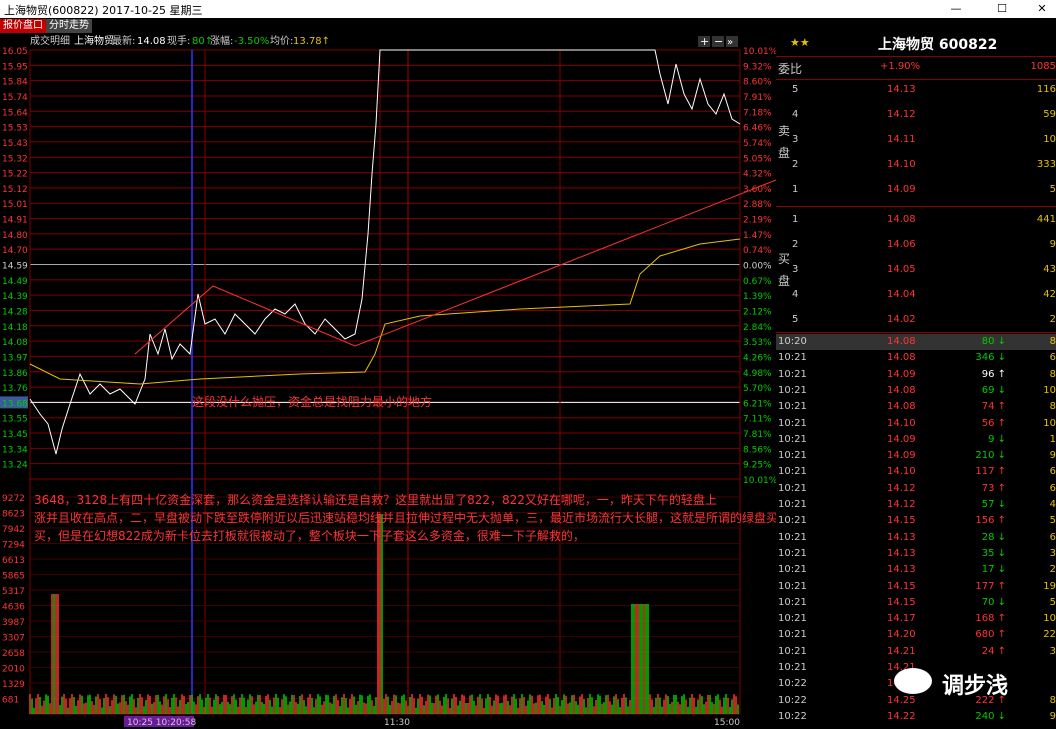  Describe the element at coordinates (757, 466) in the screenshot. I see `pct-tick: 9.25%` at that location.